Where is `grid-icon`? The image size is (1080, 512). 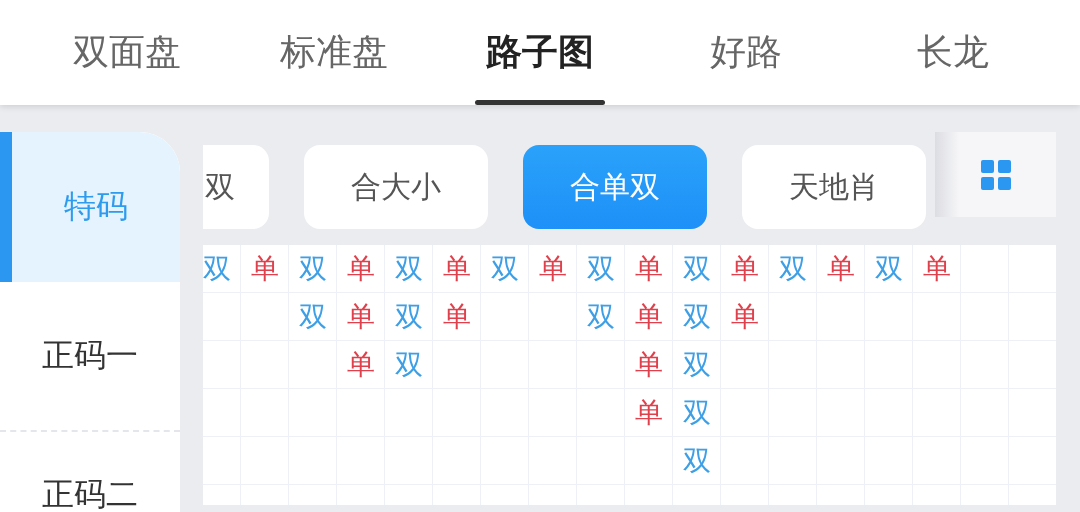 grid-icon is located at coordinates (995, 174).